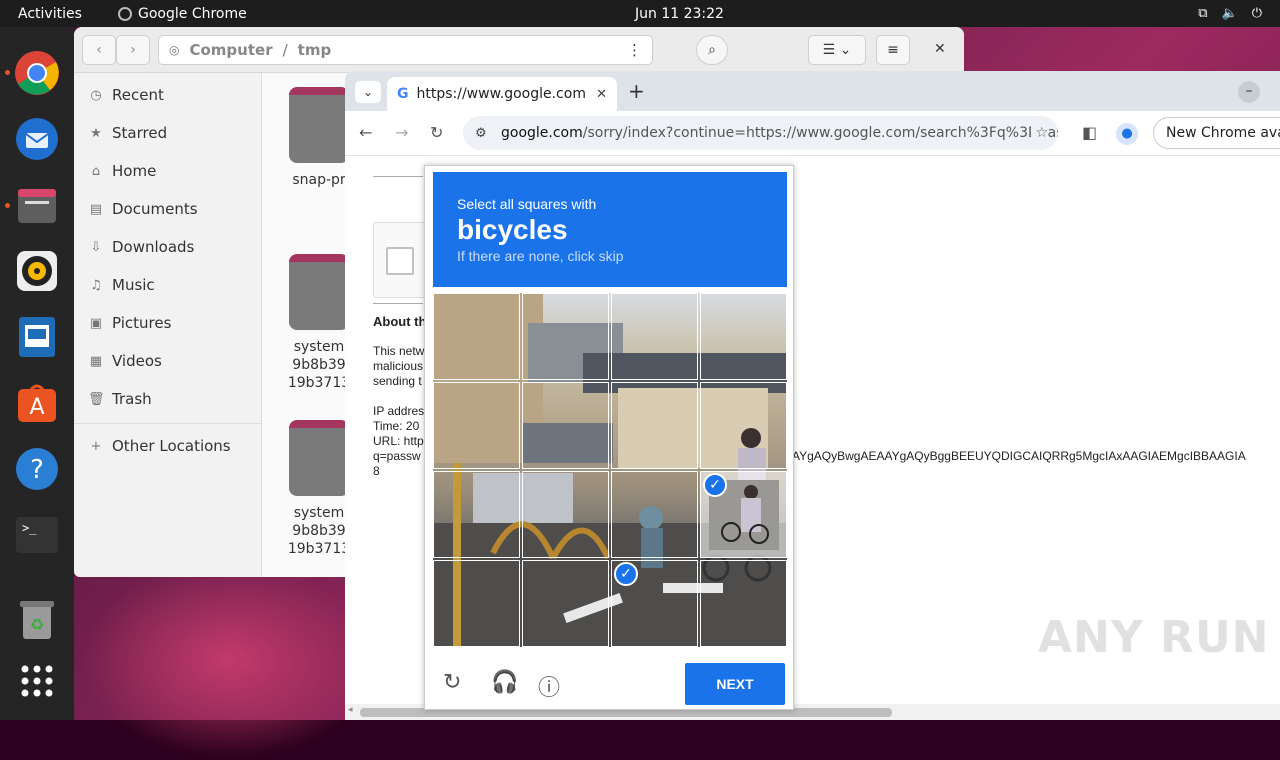  I want to click on body-text: sending t, so click(397, 381).